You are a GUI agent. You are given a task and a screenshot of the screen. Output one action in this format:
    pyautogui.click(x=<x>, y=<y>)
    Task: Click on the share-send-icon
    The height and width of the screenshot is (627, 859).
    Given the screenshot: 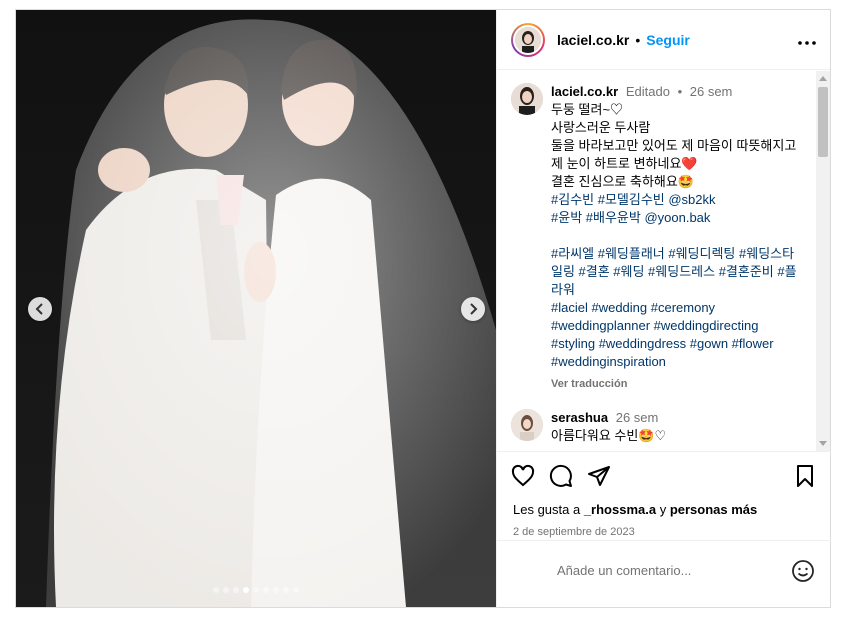 What is the action you would take?
    pyautogui.click(x=599, y=476)
    